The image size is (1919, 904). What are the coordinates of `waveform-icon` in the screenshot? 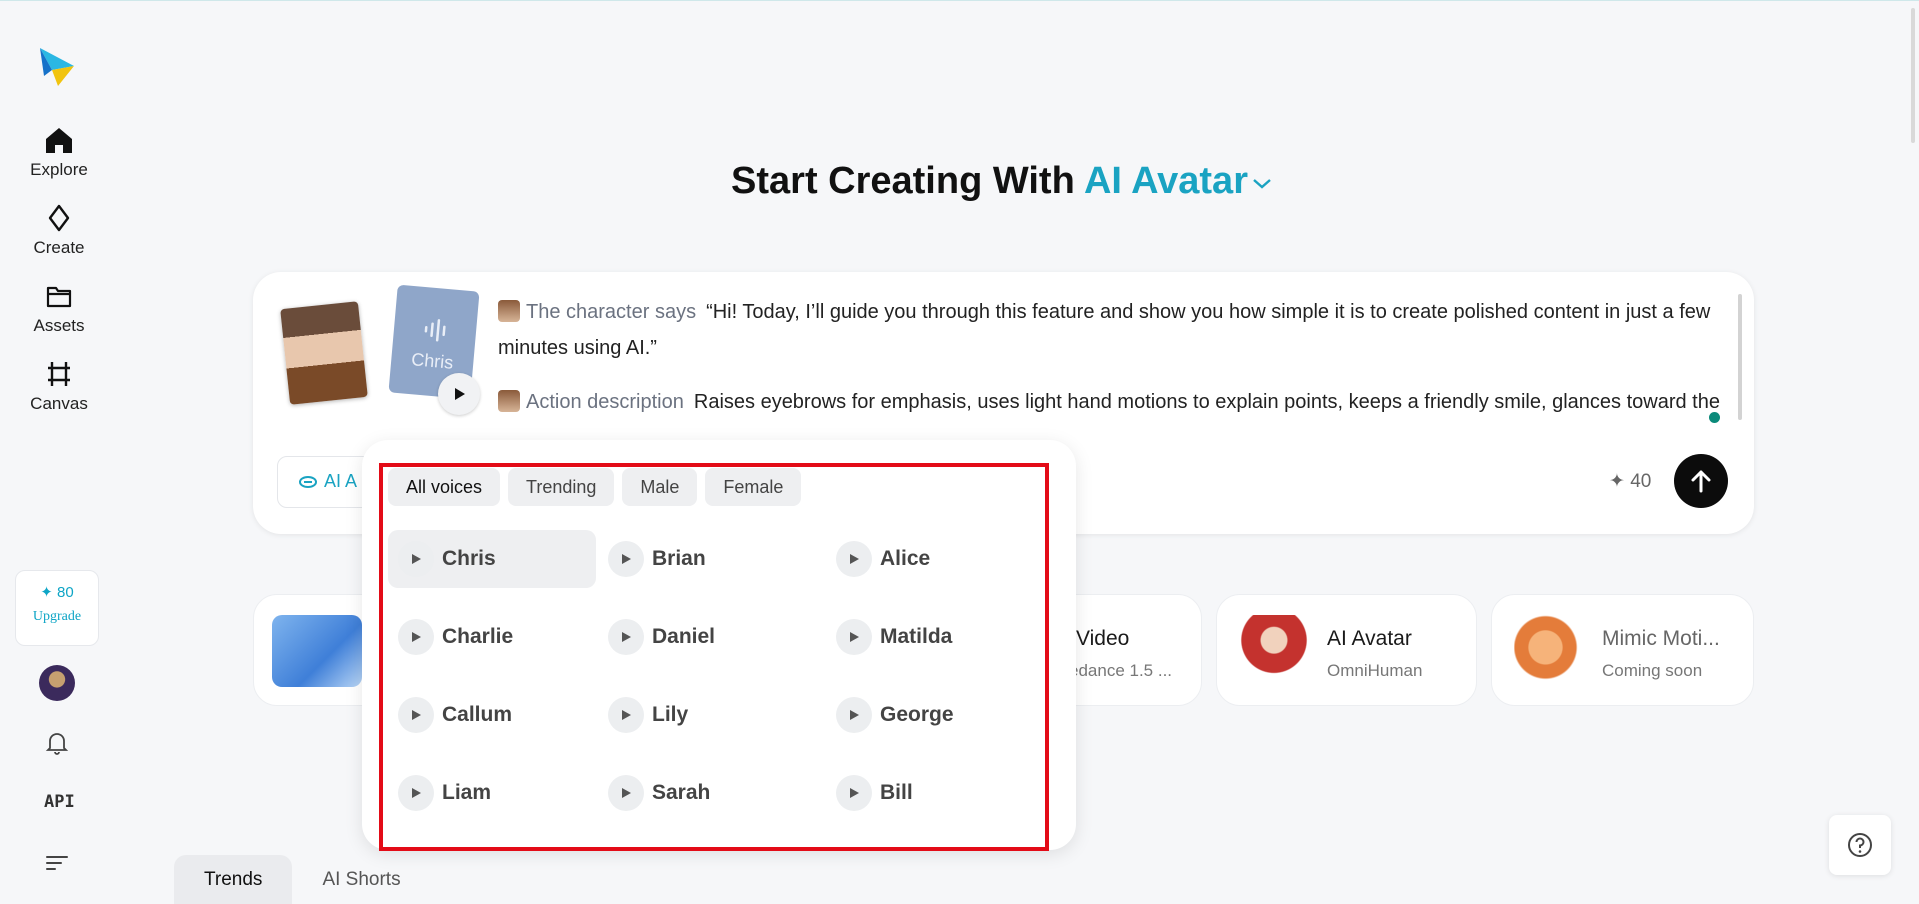 It's located at (435, 330).